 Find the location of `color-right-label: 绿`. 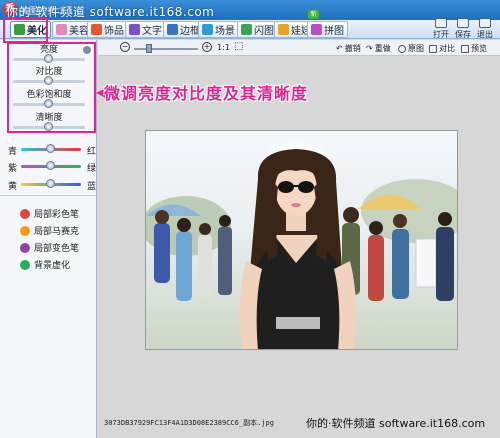

color-right-label: 绿 is located at coordinates (91, 169).